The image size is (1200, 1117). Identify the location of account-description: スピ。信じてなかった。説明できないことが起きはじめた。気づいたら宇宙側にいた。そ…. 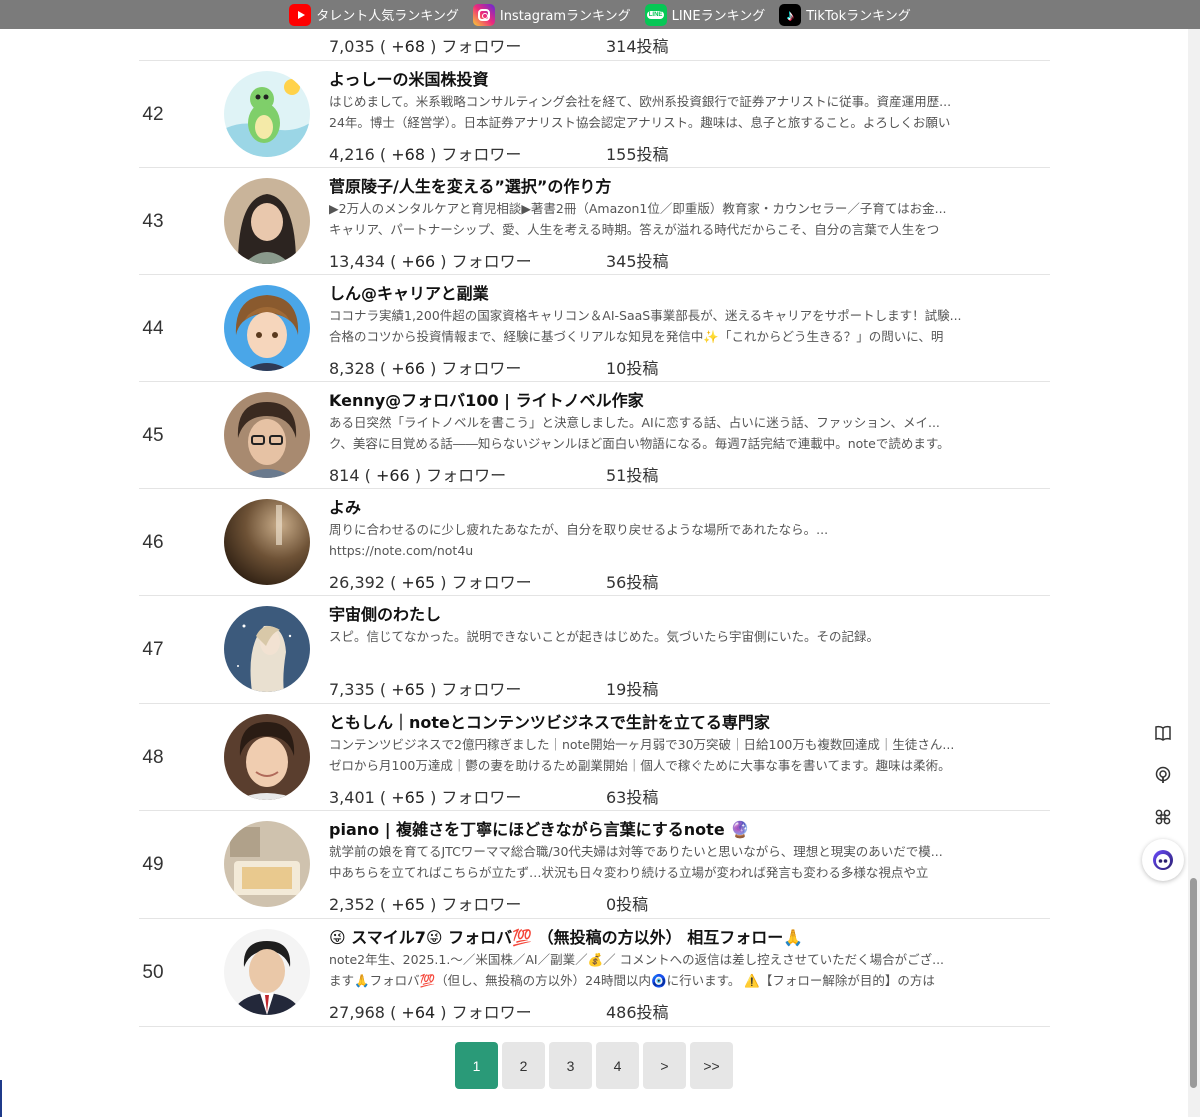
(604, 636).